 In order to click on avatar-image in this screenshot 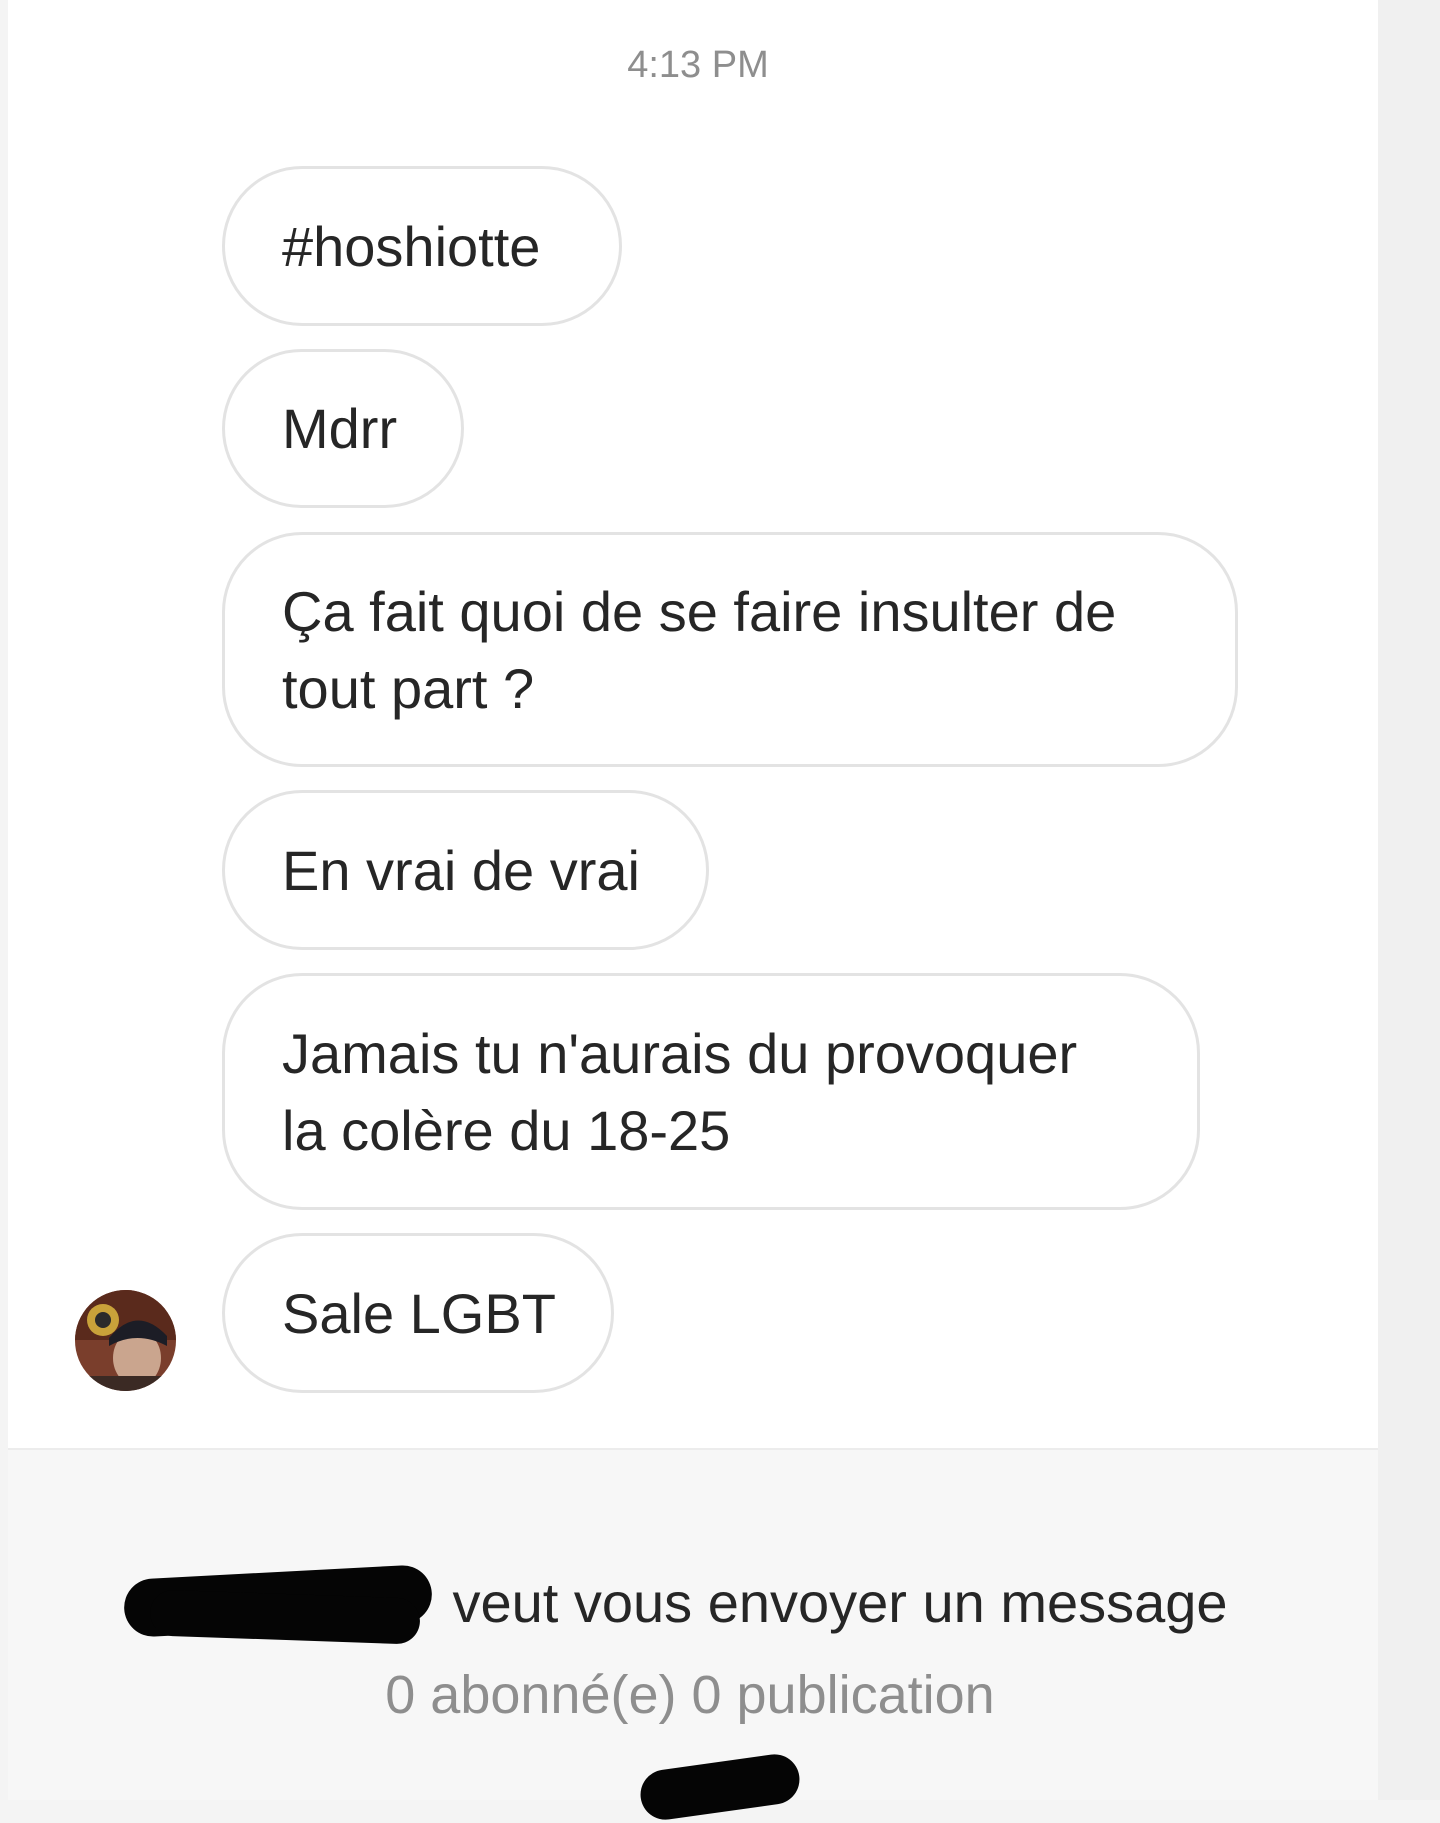, I will do `click(125, 1340)`.